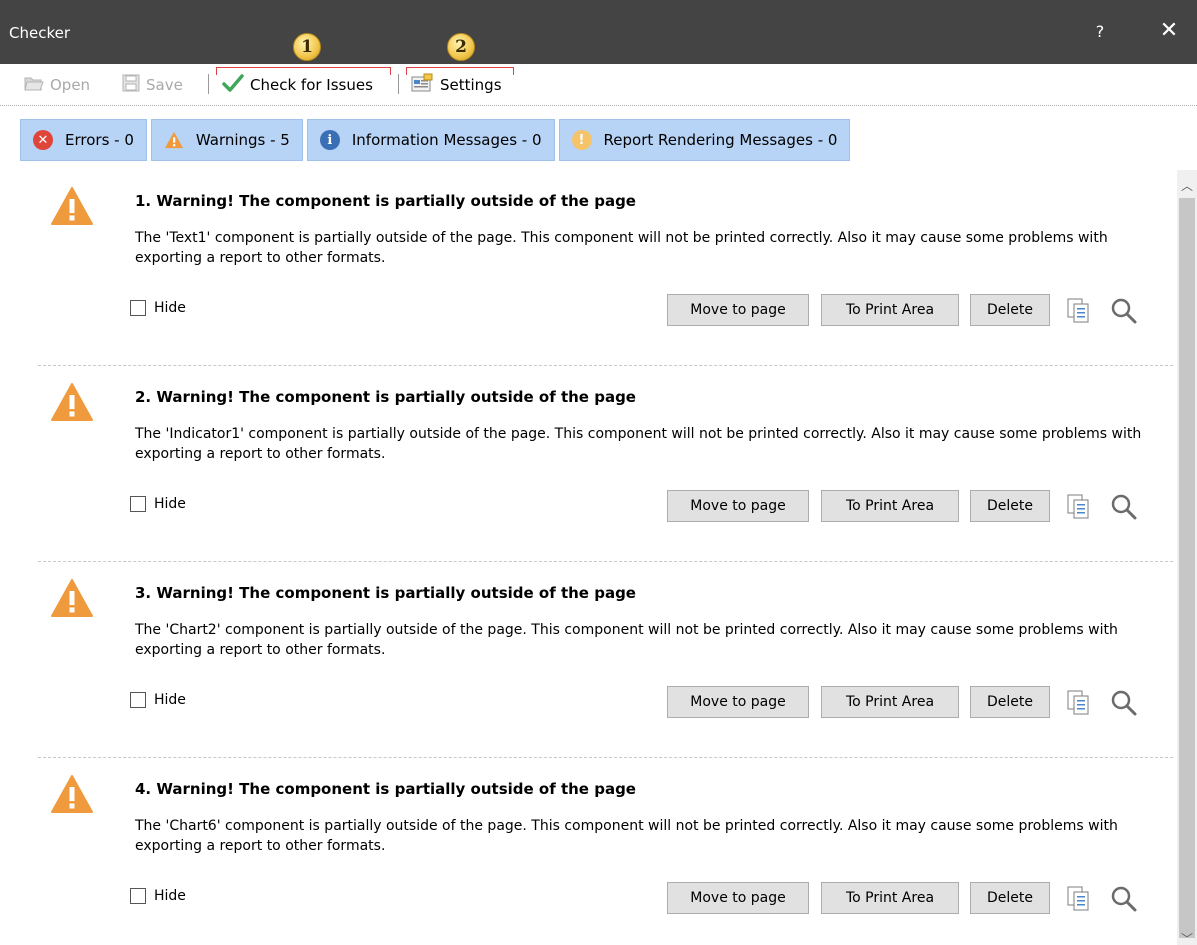 The height and width of the screenshot is (945, 1197). What do you see at coordinates (422, 85) in the screenshot?
I see `settings-icon` at bounding box center [422, 85].